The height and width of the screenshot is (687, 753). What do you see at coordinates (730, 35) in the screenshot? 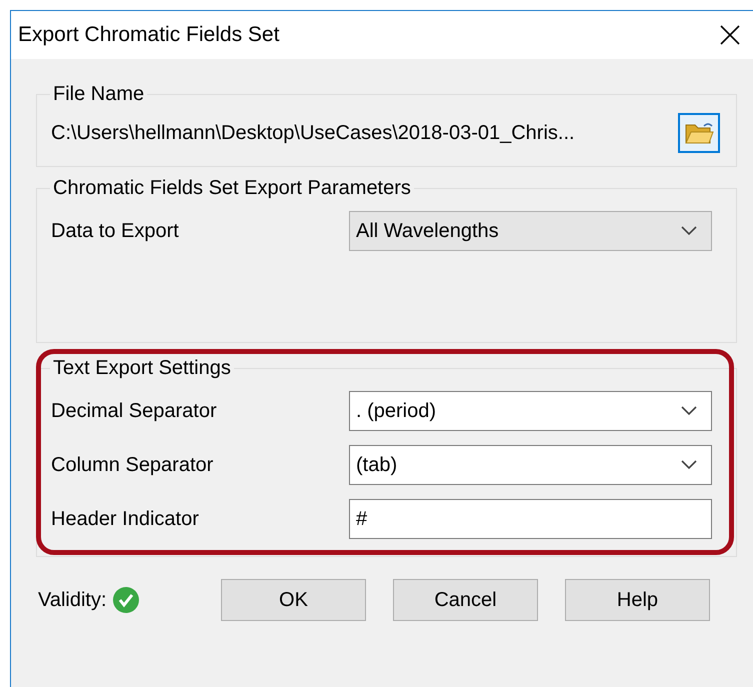
I see `close-icon` at bounding box center [730, 35].